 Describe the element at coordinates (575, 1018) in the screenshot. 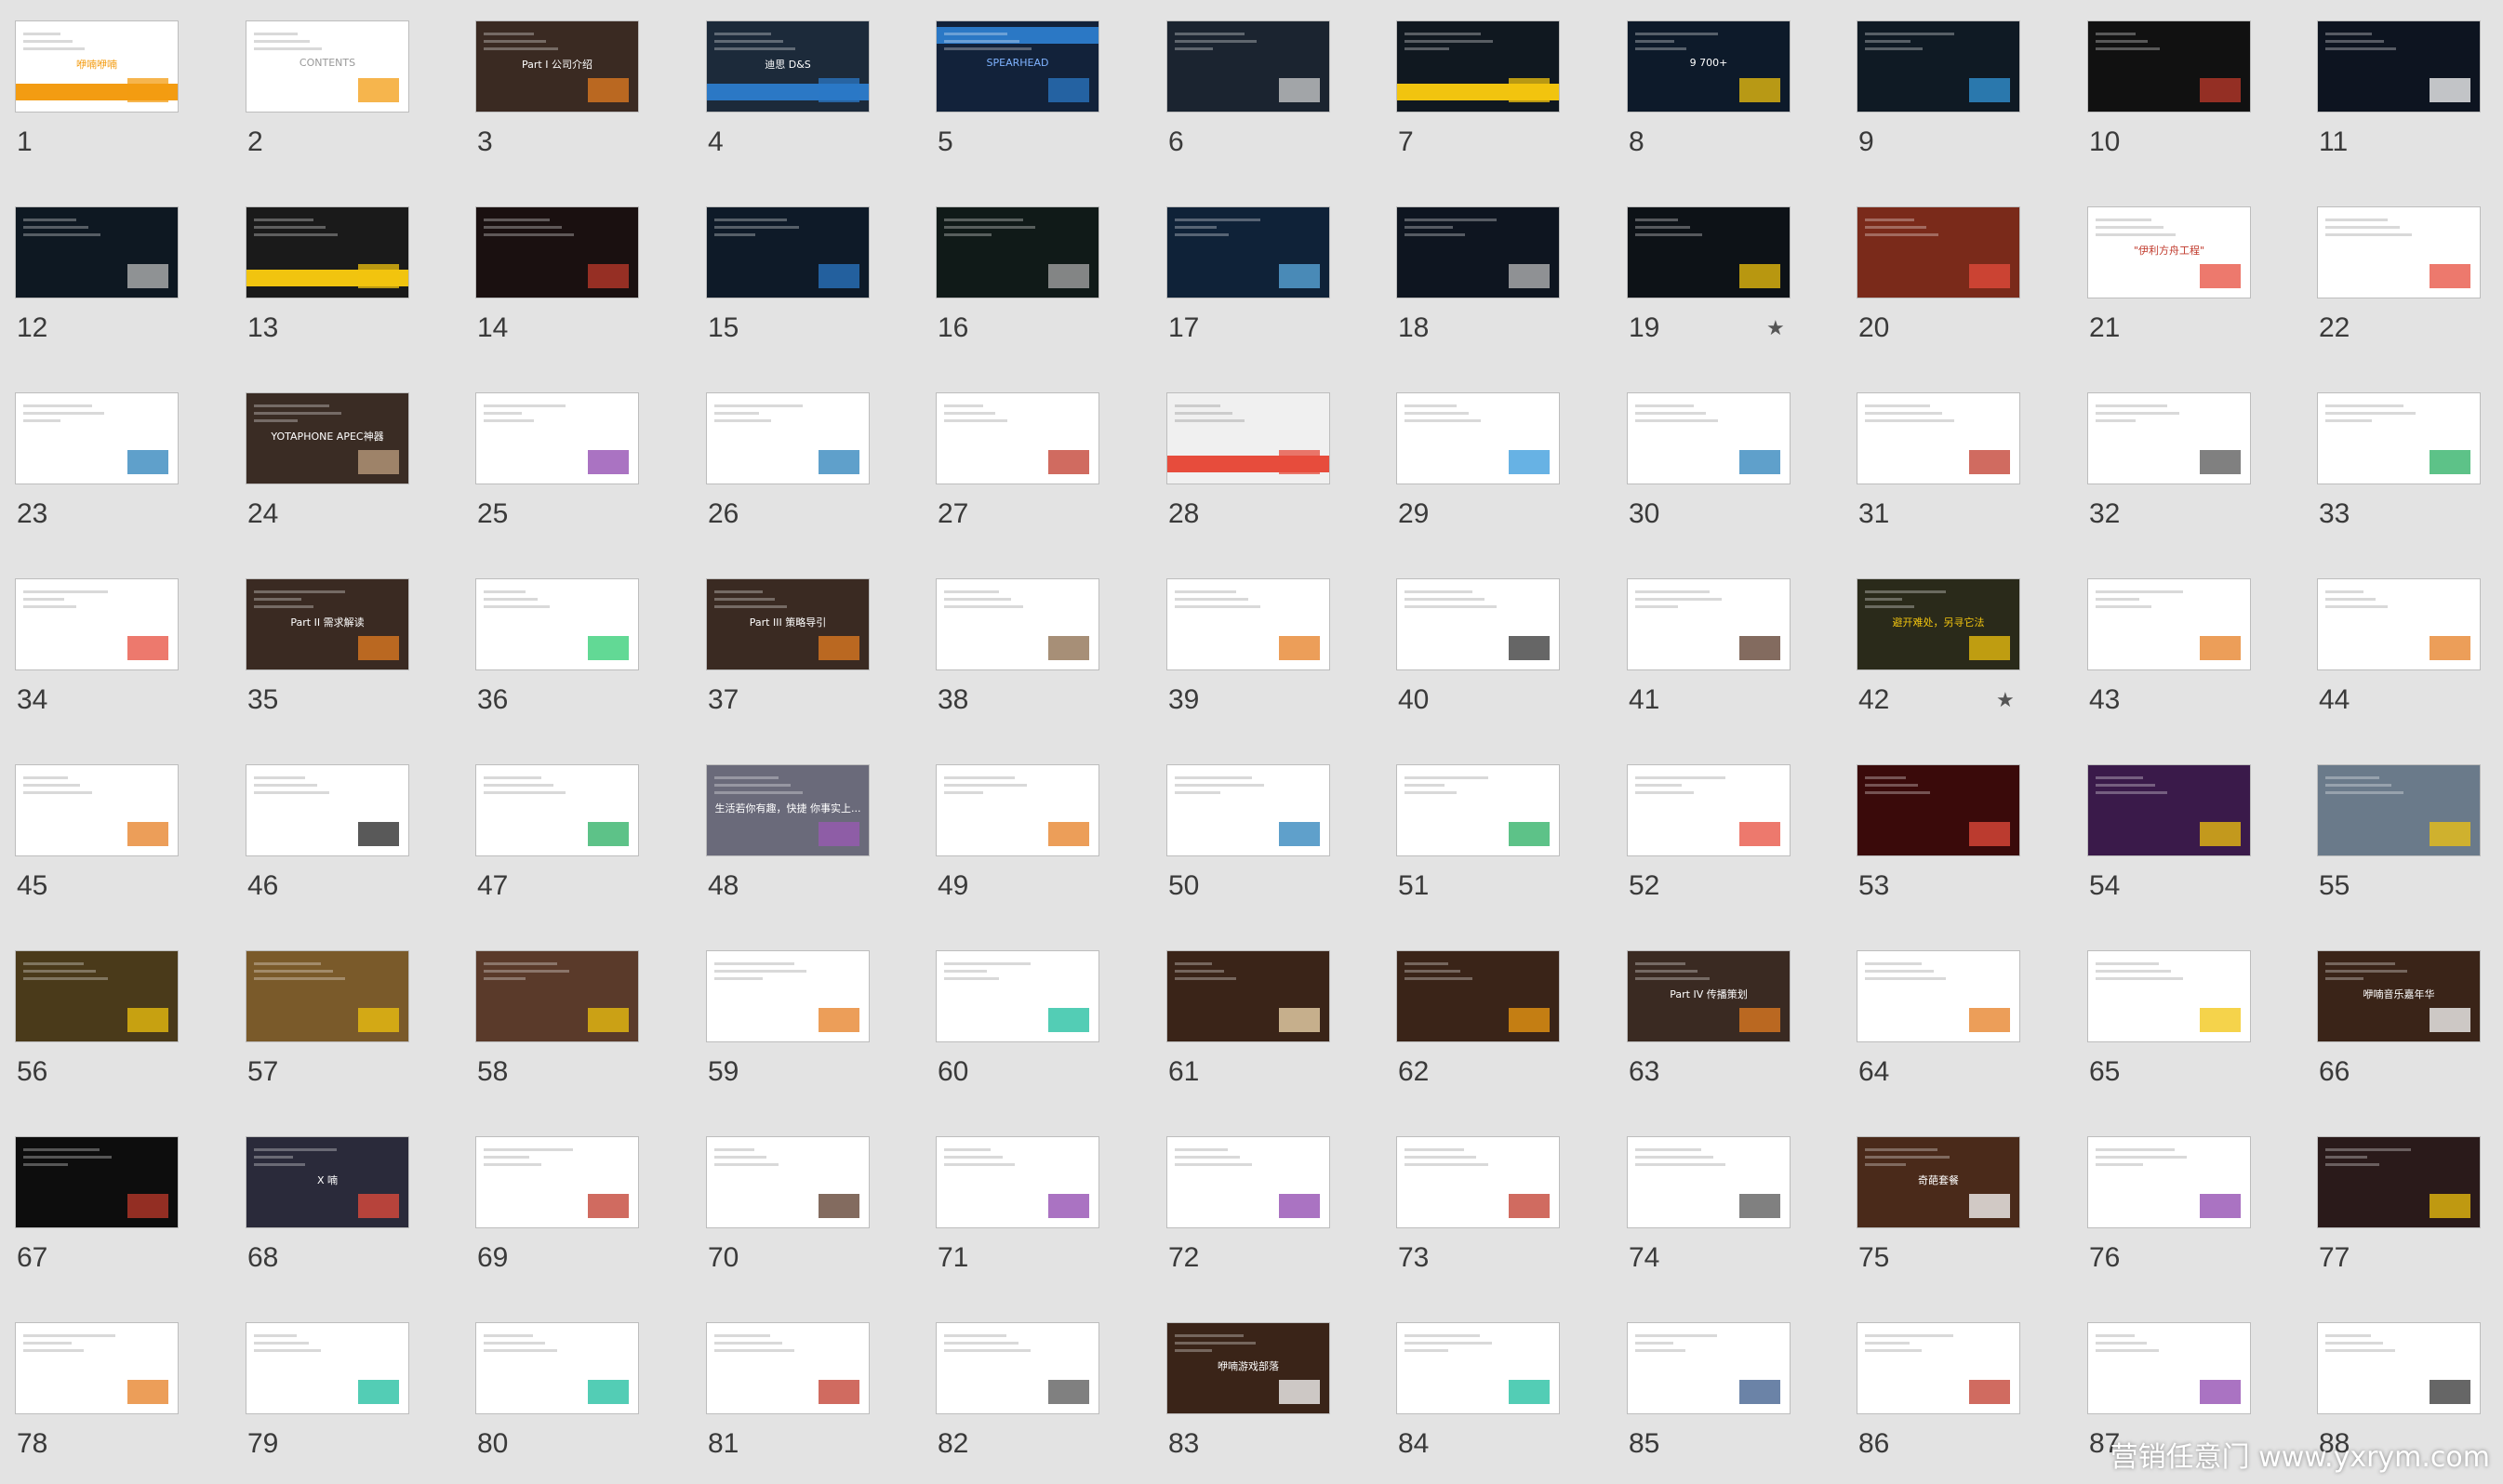

I see `slide-thumbnail-58: 58` at that location.